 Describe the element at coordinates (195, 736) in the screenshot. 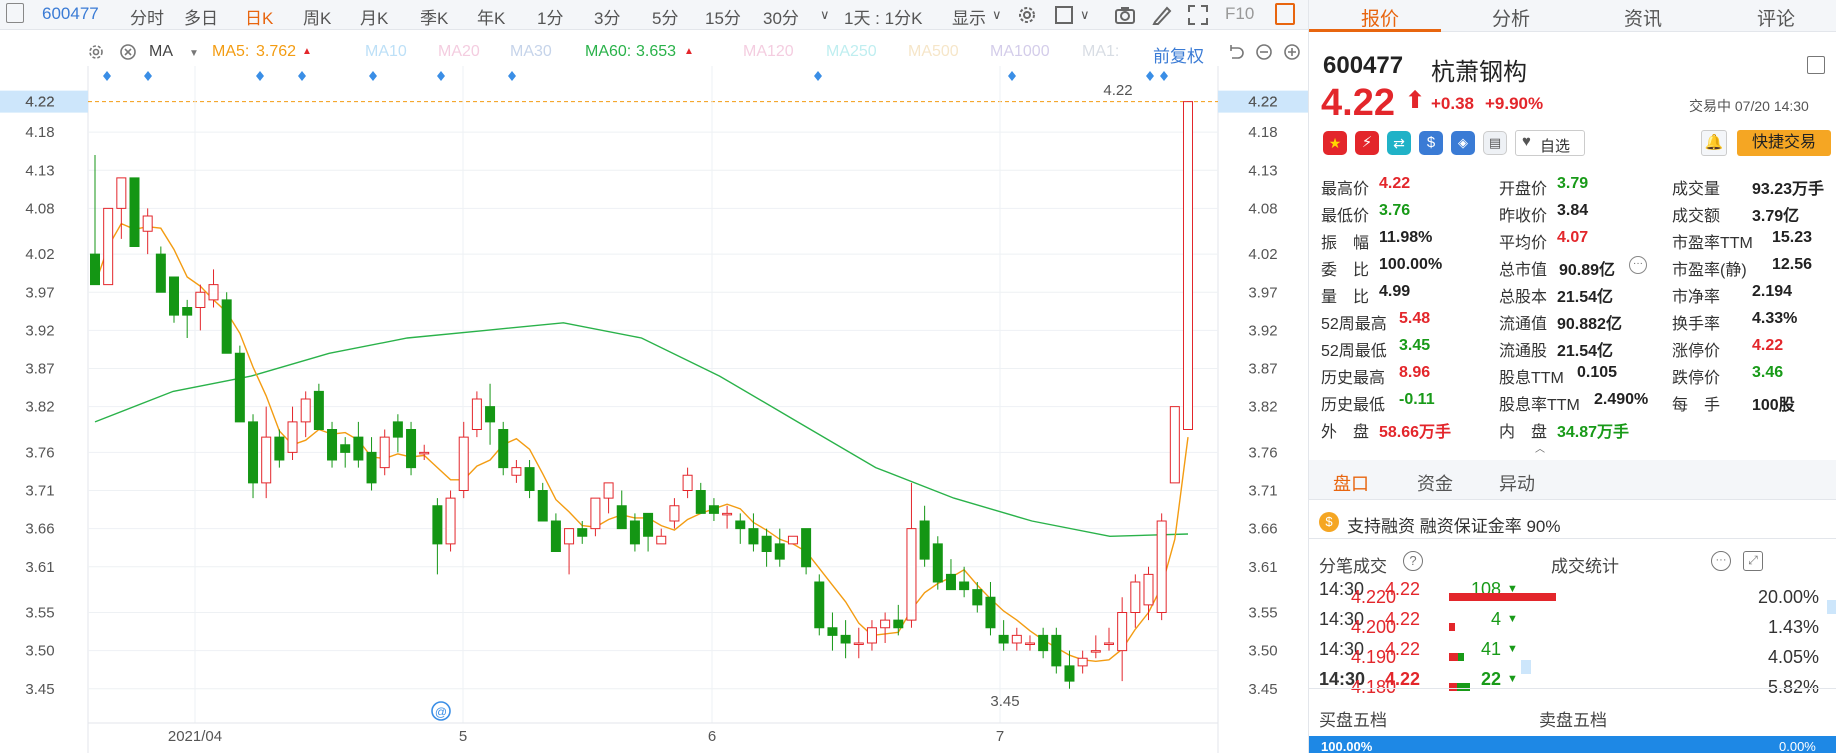

I see `x-tick-label: 2021/04` at that location.